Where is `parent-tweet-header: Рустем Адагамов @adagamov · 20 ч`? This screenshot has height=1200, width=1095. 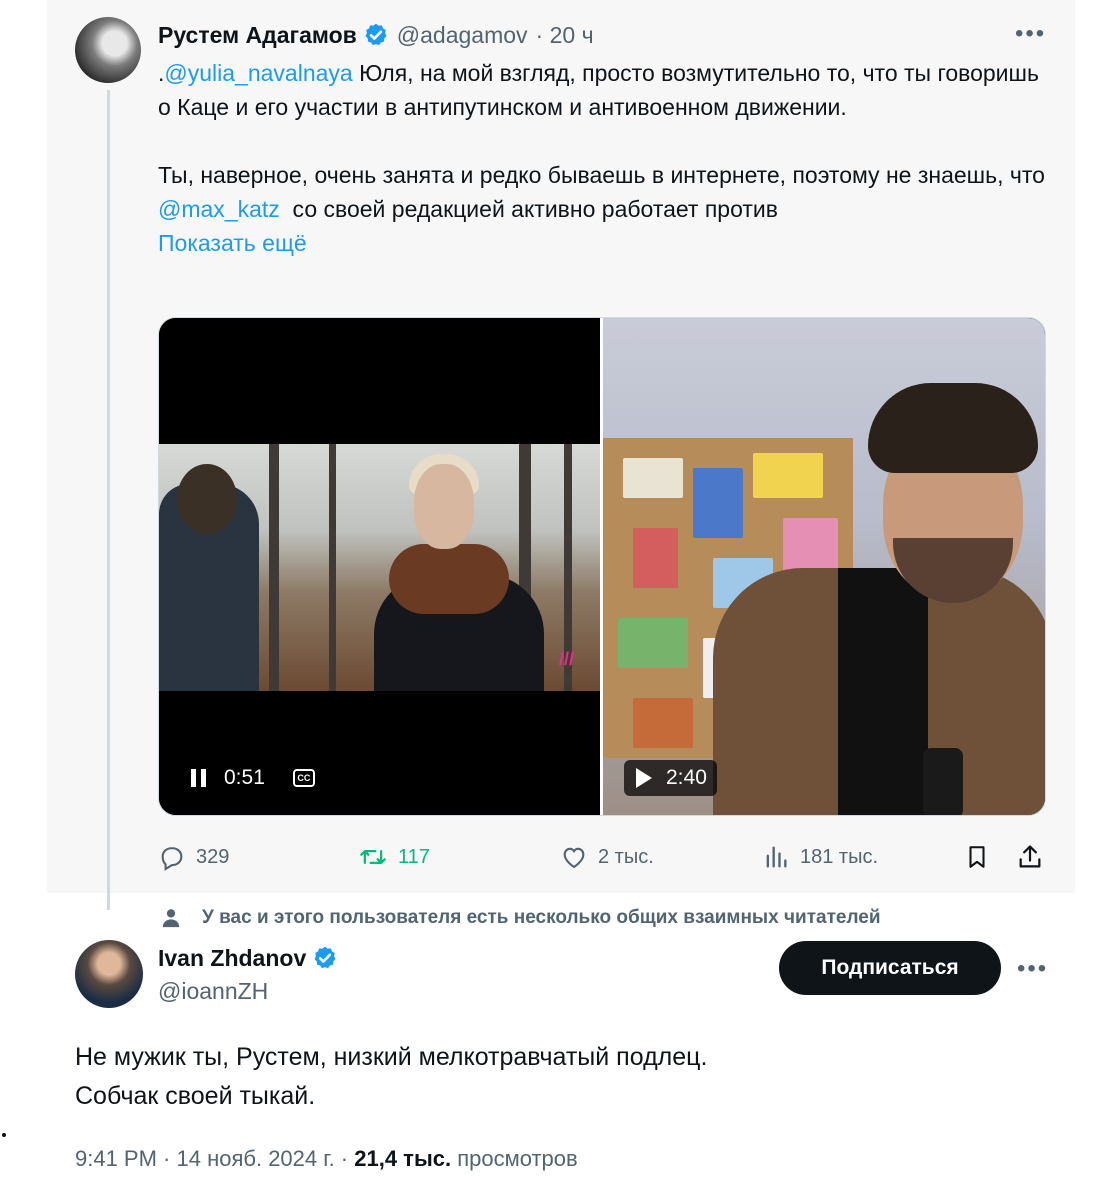
parent-tweet-header: Рустем Адагамов @adagamov · 20 ч is located at coordinates (376, 35).